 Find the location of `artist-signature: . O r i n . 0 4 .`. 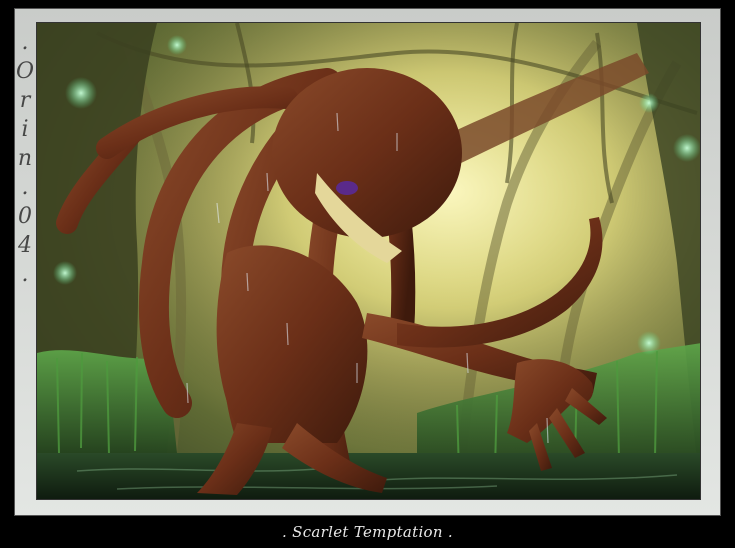

artist-signature: . O r i n . 0 4 . is located at coordinates (25, 263).